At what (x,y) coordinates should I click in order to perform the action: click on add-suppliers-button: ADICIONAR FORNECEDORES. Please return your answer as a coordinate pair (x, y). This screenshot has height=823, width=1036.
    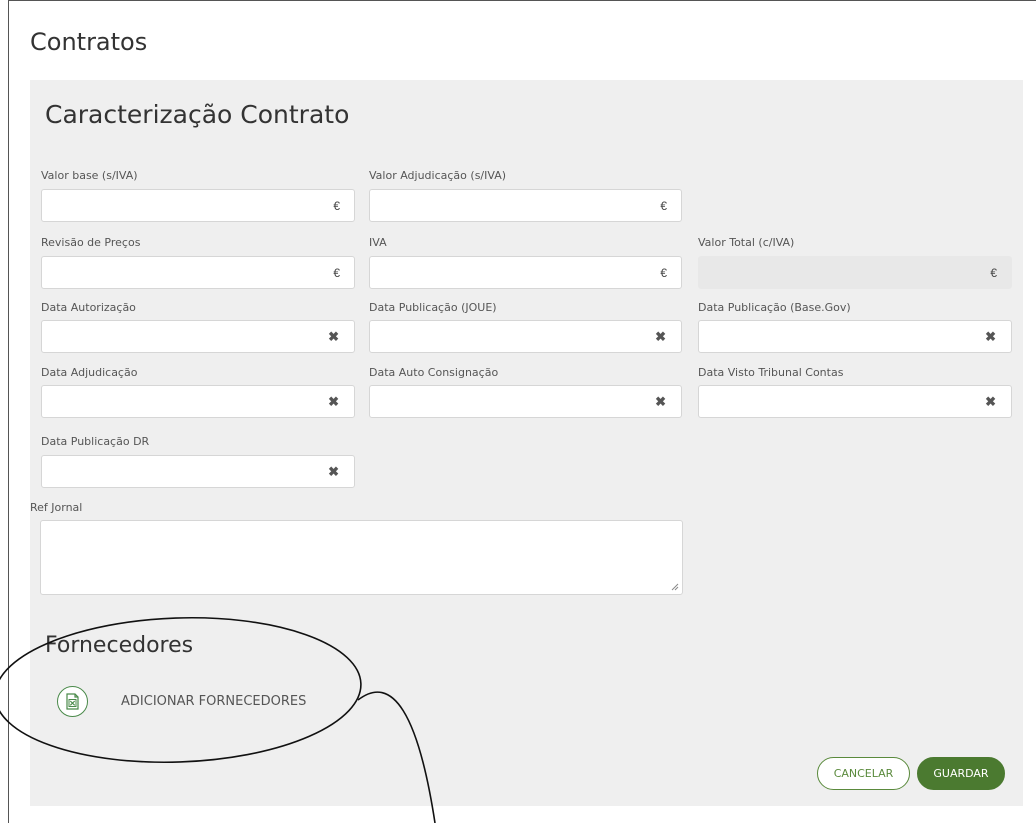
    Looking at the image, I should click on (181, 701).